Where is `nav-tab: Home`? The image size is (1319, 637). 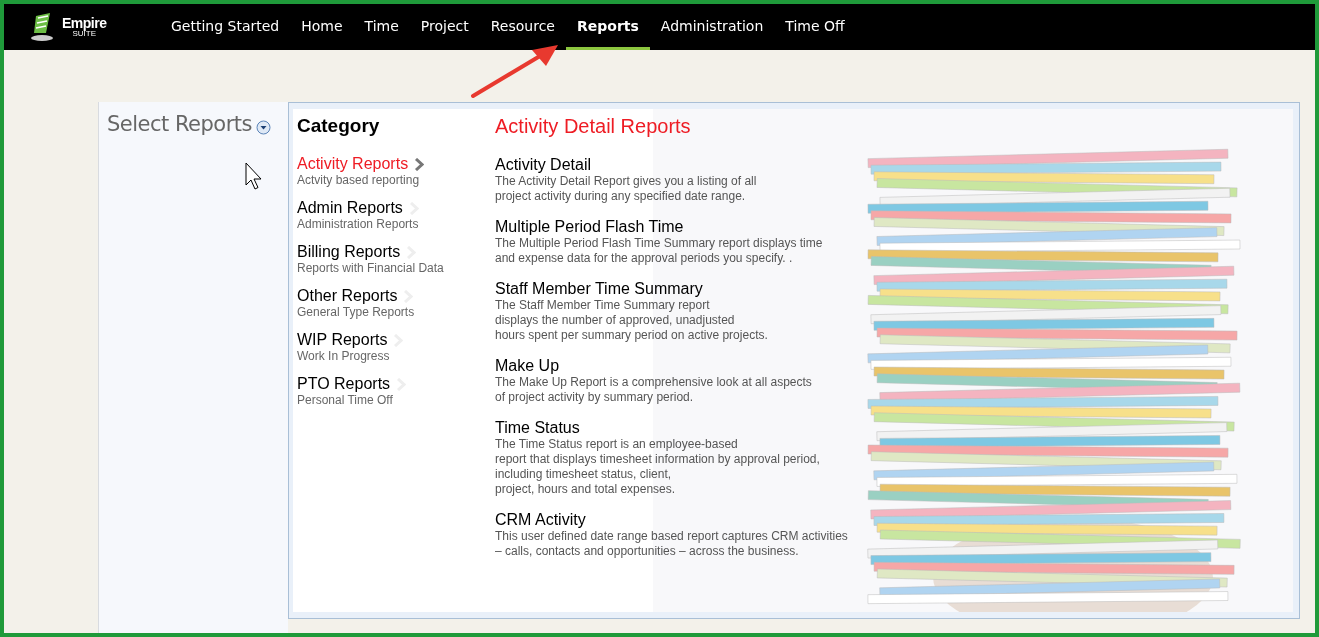 nav-tab: Home is located at coordinates (322, 27).